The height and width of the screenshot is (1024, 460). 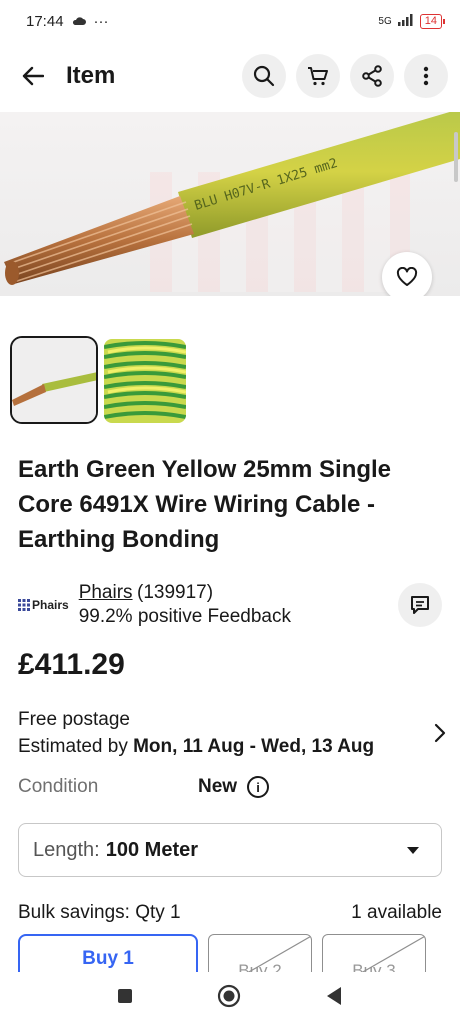 What do you see at coordinates (432, 21) in the screenshot?
I see `battery-icon: 14` at bounding box center [432, 21].